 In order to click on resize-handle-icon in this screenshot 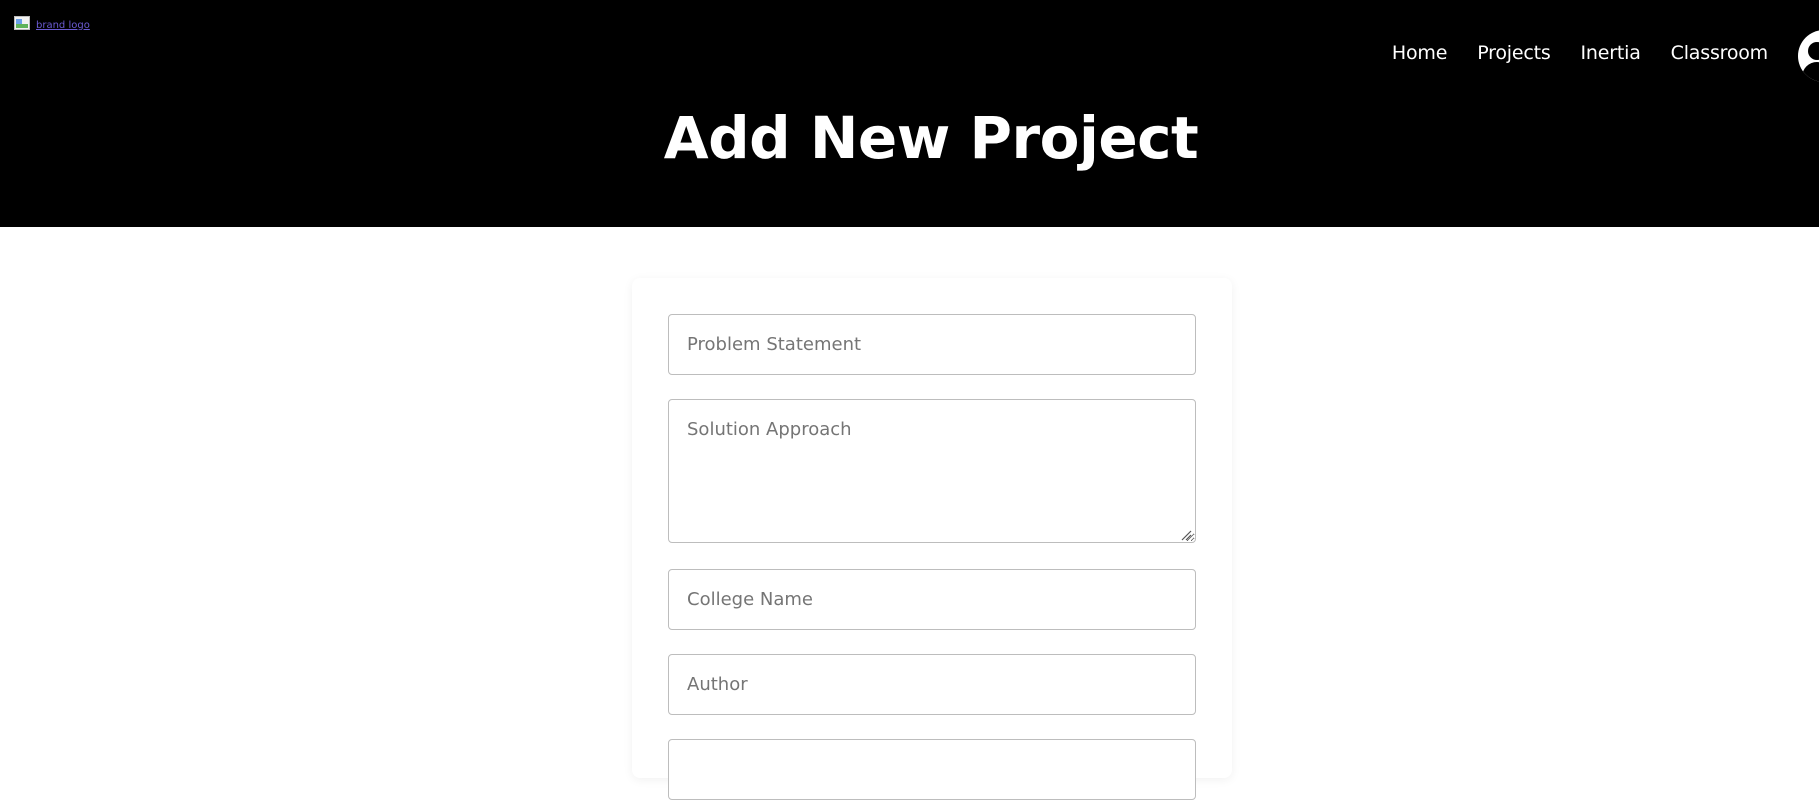, I will do `click(1186, 535)`.